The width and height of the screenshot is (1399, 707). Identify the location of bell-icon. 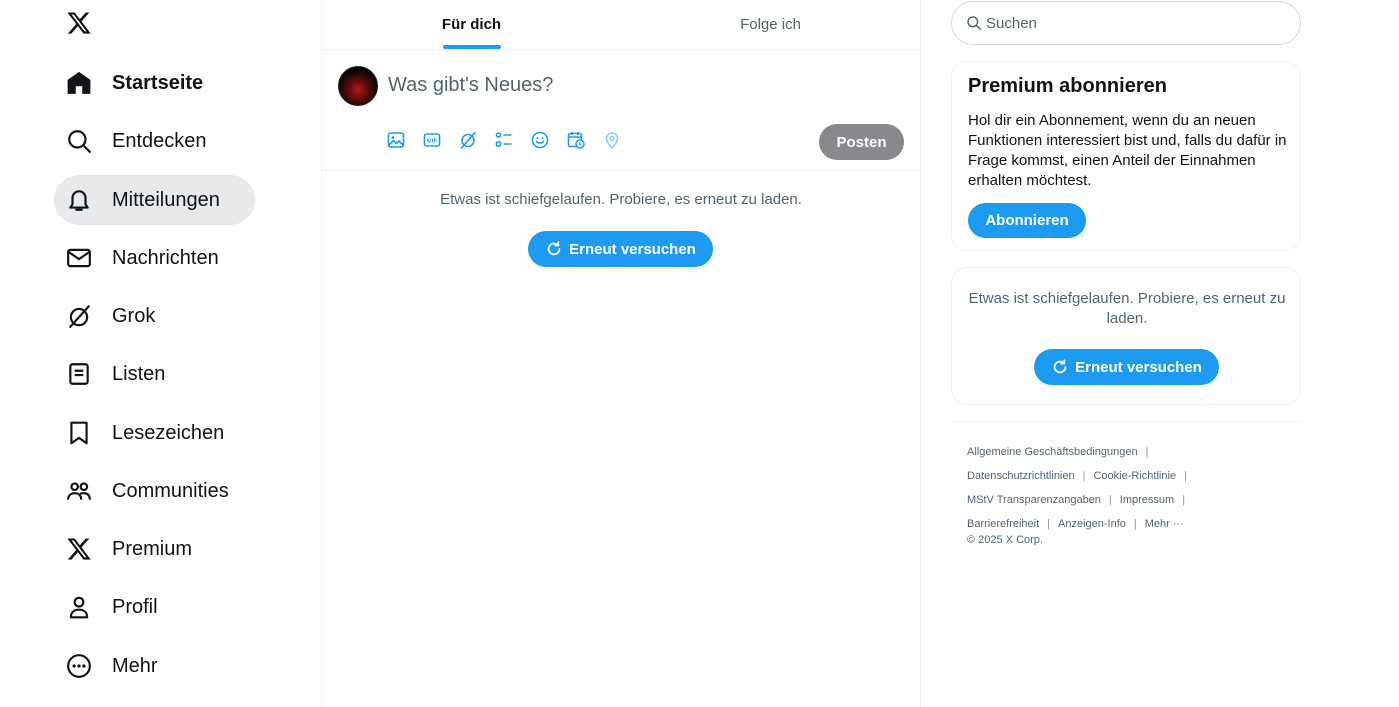
(79, 200).